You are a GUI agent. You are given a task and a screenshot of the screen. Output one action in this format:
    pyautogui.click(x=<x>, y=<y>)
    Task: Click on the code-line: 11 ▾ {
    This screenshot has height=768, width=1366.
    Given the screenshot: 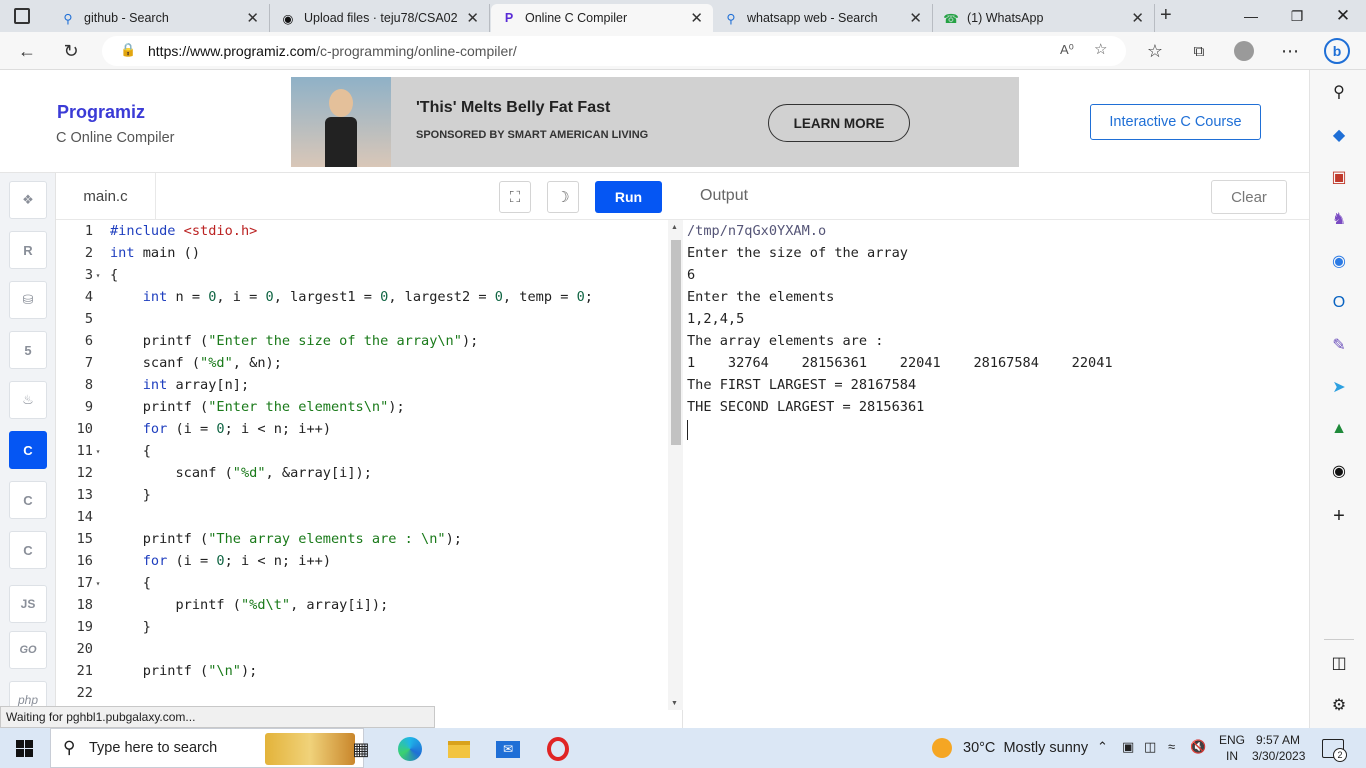 What is the action you would take?
    pyautogui.click(x=362, y=451)
    